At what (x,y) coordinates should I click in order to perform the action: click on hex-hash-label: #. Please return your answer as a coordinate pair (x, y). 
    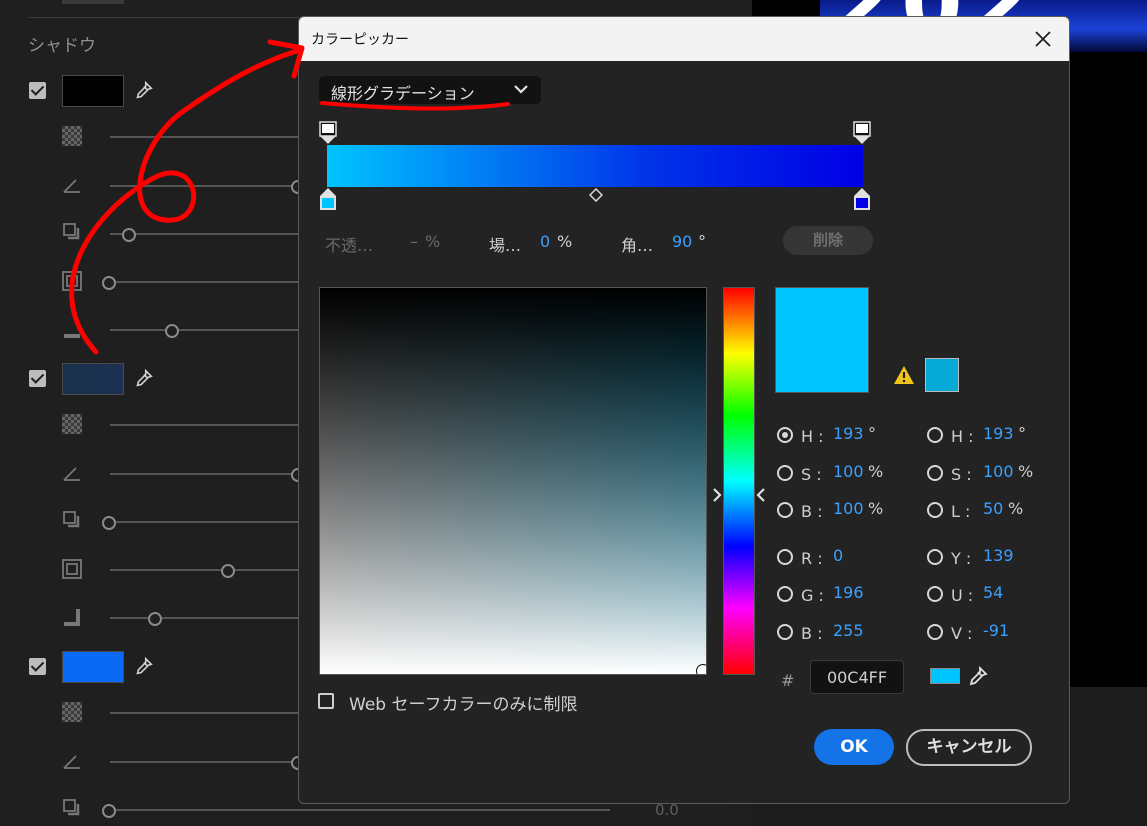
    Looking at the image, I should click on (788, 680).